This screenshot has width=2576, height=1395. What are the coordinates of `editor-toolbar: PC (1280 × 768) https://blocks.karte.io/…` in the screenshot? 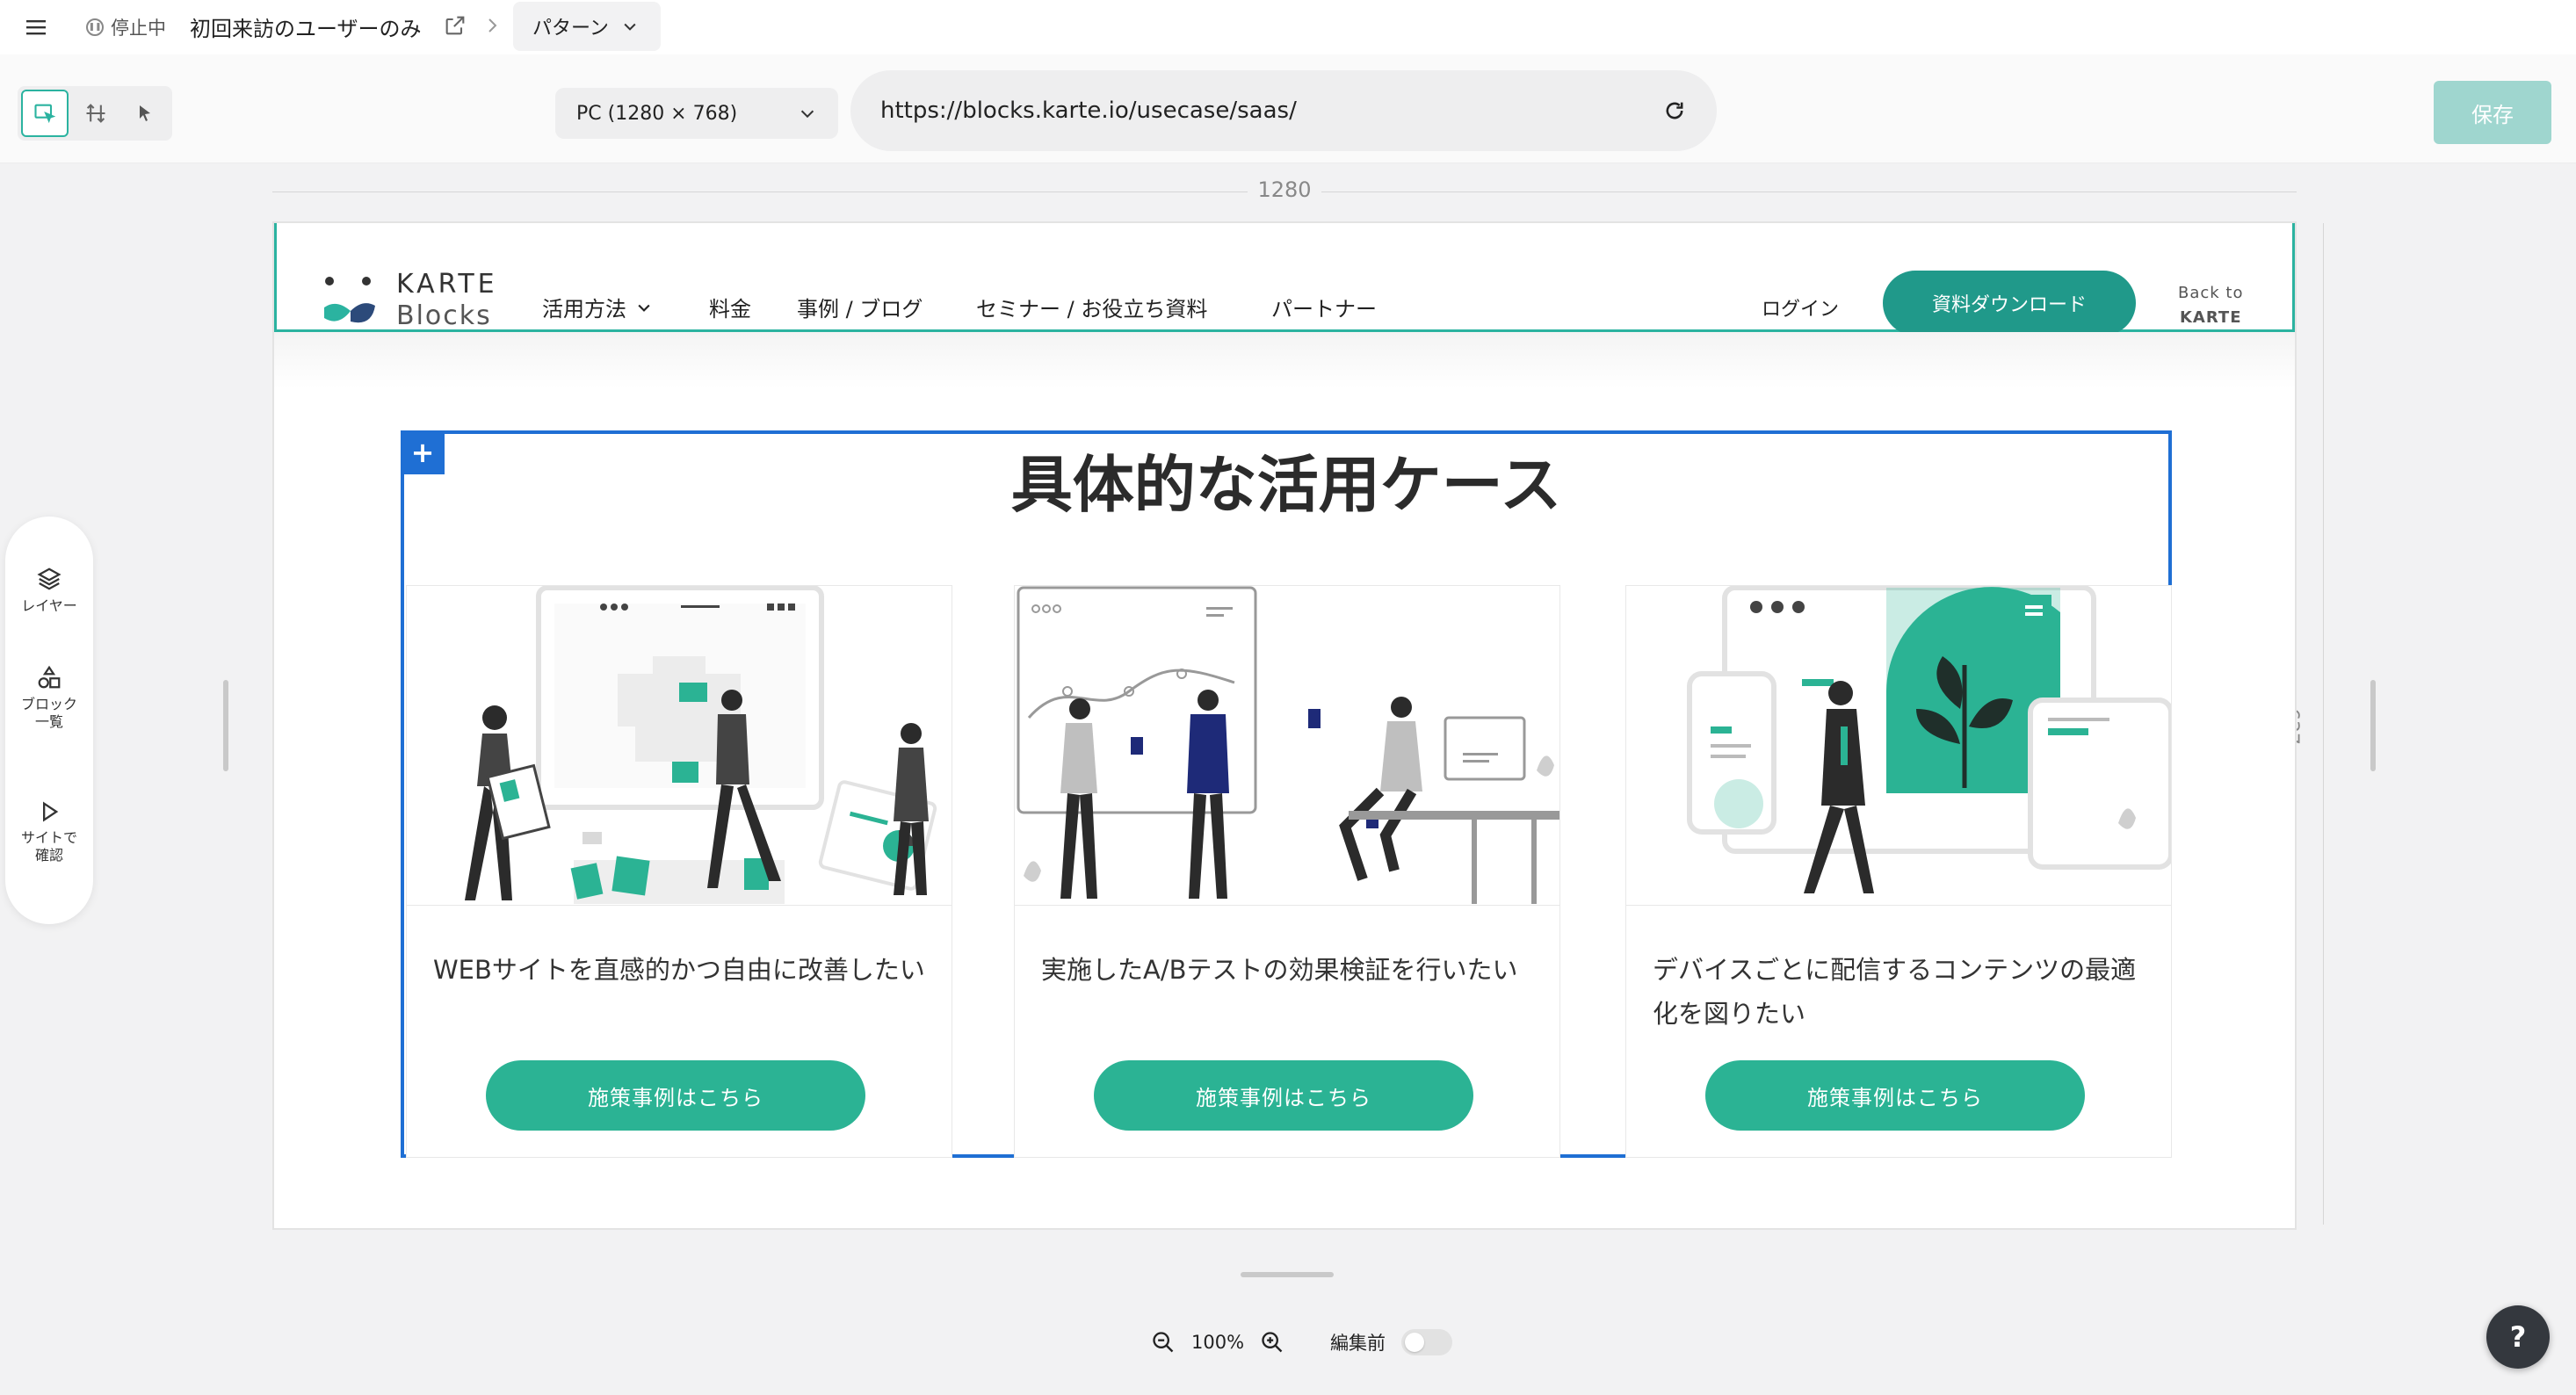 It's located at (1288, 108).